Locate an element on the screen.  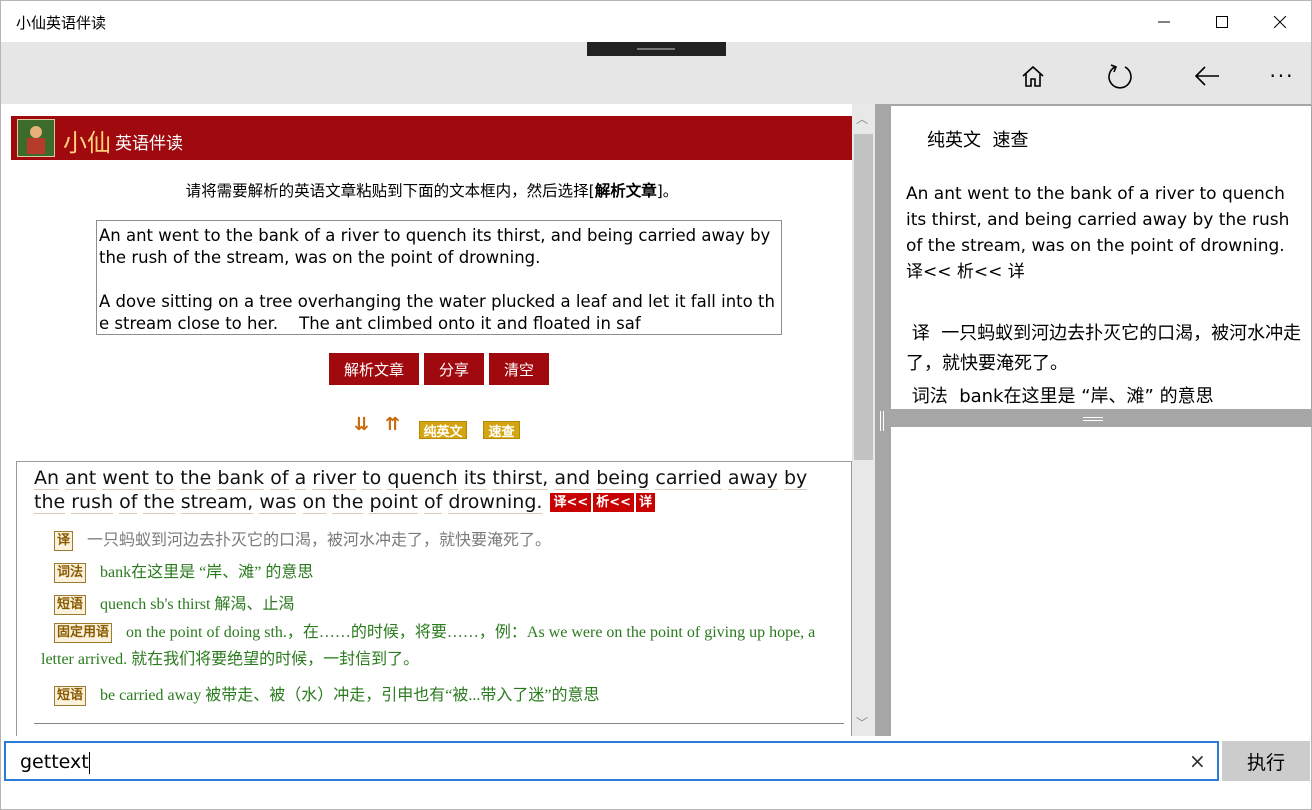
horizontal-splitter is located at coordinates (1100, 419).